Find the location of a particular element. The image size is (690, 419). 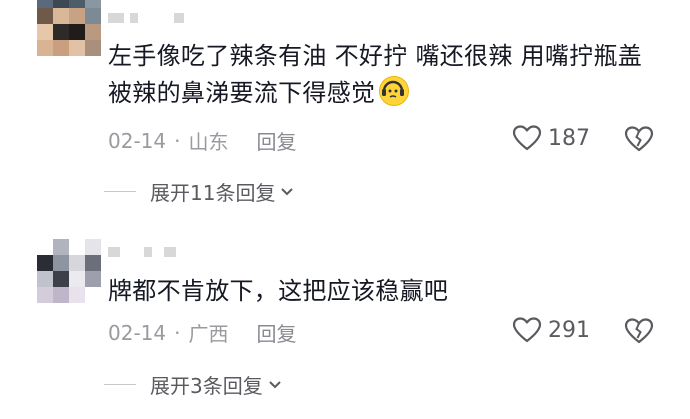

expand-replies-button: 展开11条回复 is located at coordinates (199, 191).